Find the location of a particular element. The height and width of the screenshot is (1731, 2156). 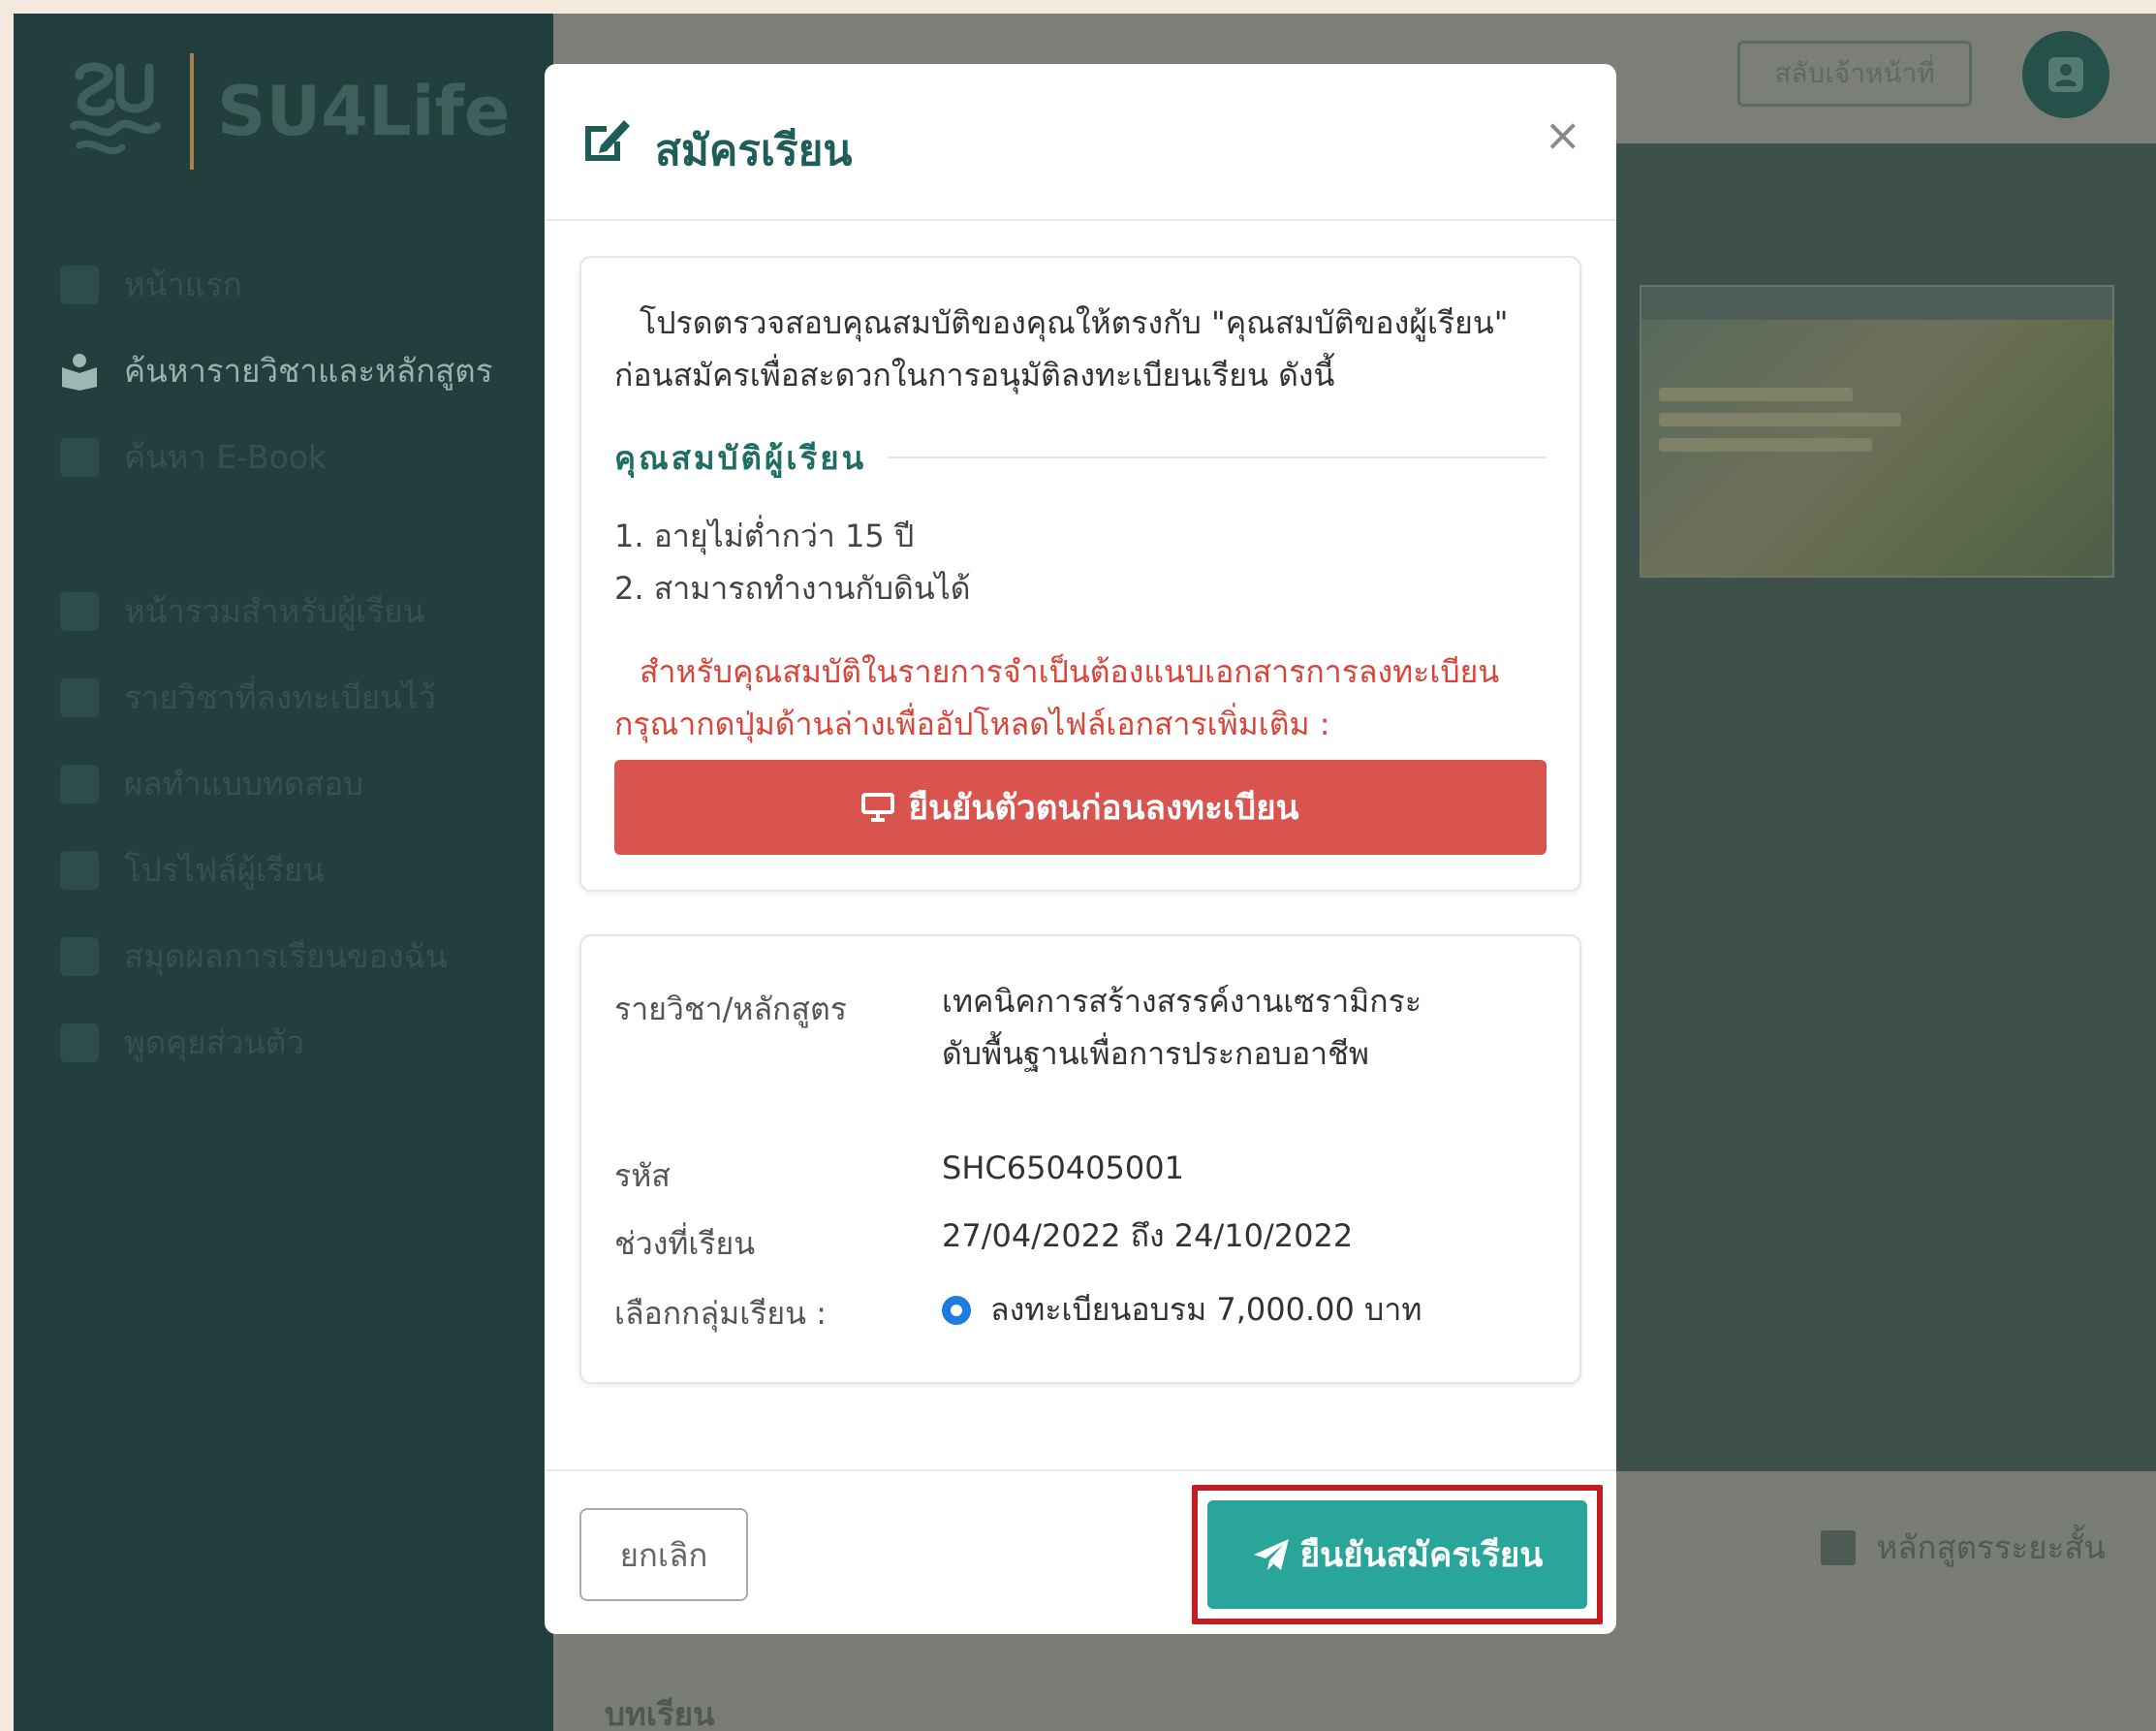

profile-icon is located at coordinates (80, 870).